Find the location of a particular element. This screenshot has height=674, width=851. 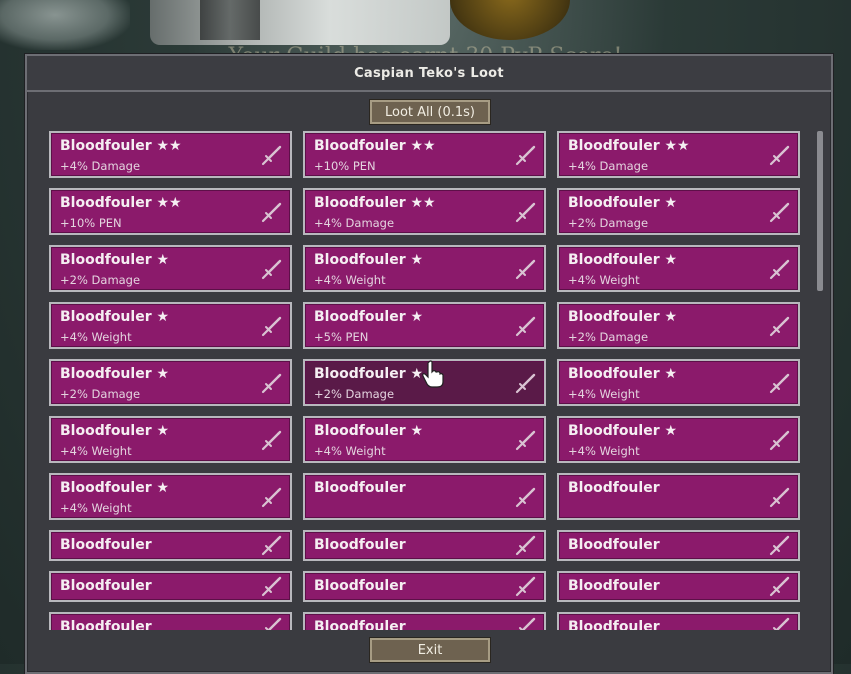

loot-item-stat: +5% PEN is located at coordinates (341, 337).